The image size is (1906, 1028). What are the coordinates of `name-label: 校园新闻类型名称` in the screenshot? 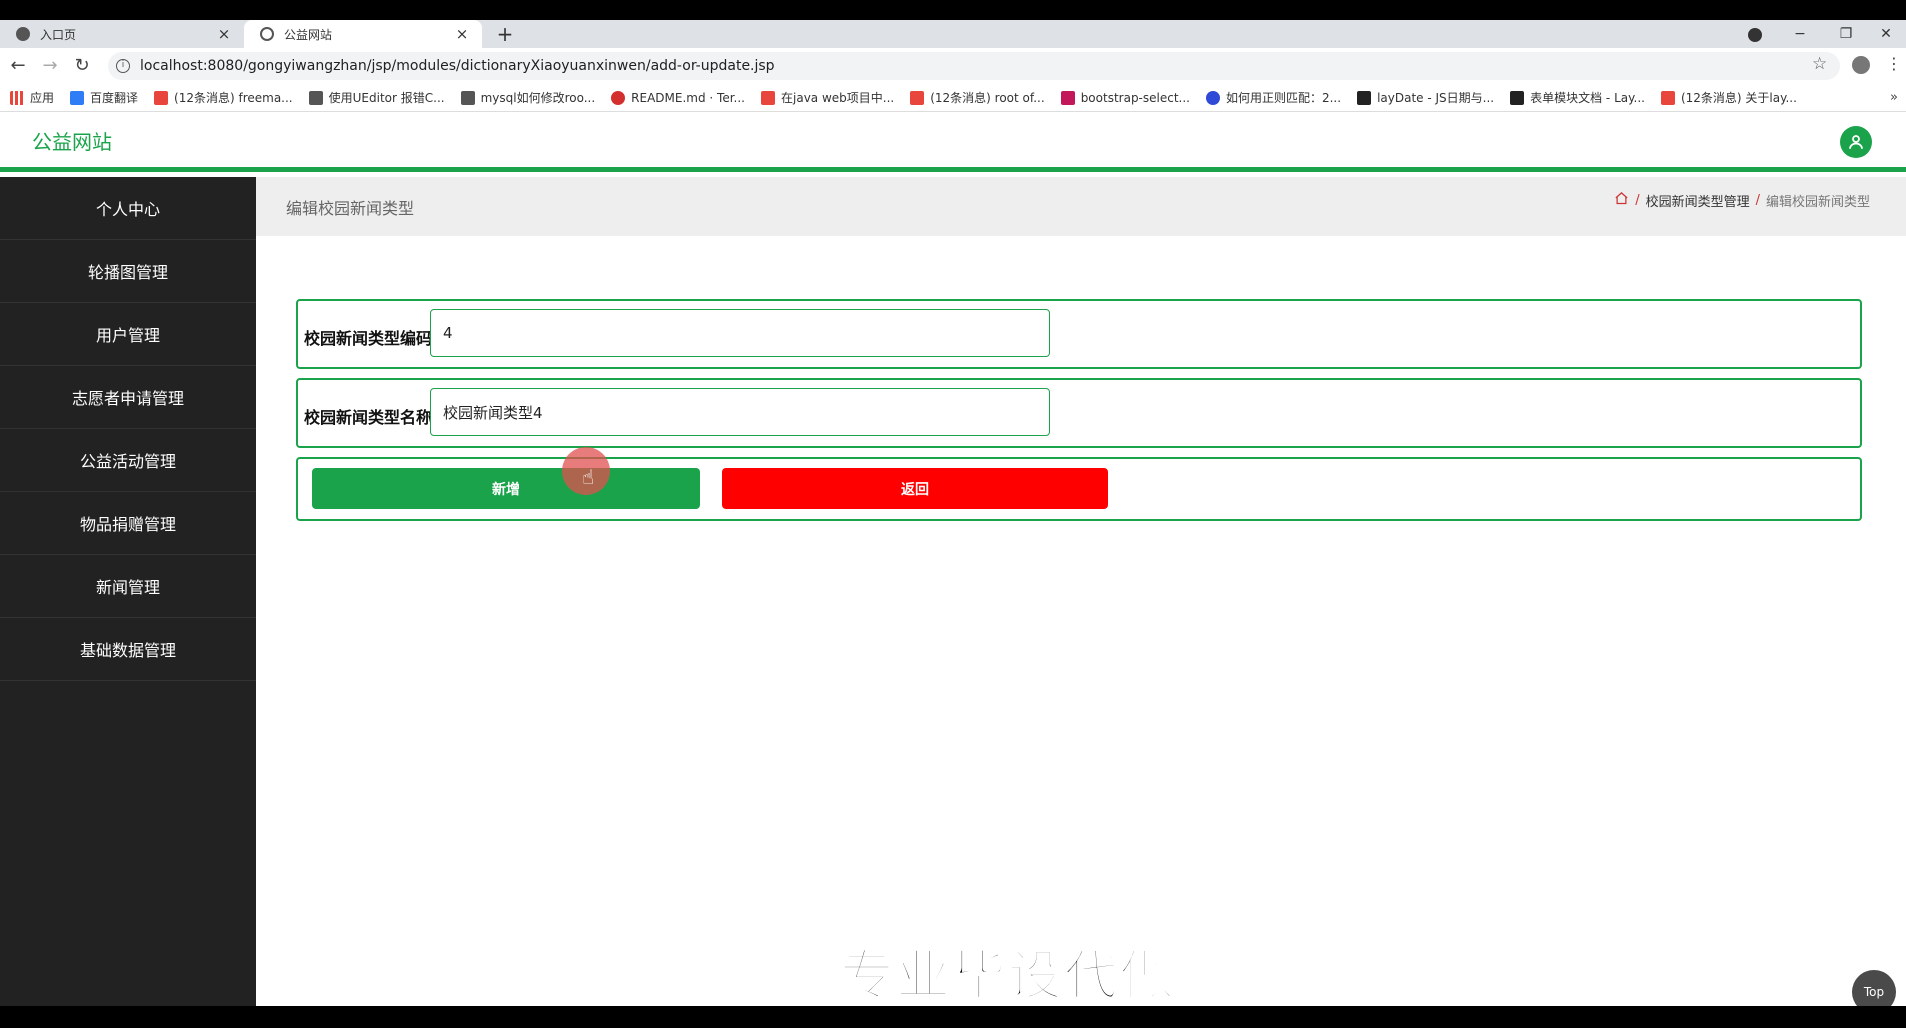 It's located at (368, 417).